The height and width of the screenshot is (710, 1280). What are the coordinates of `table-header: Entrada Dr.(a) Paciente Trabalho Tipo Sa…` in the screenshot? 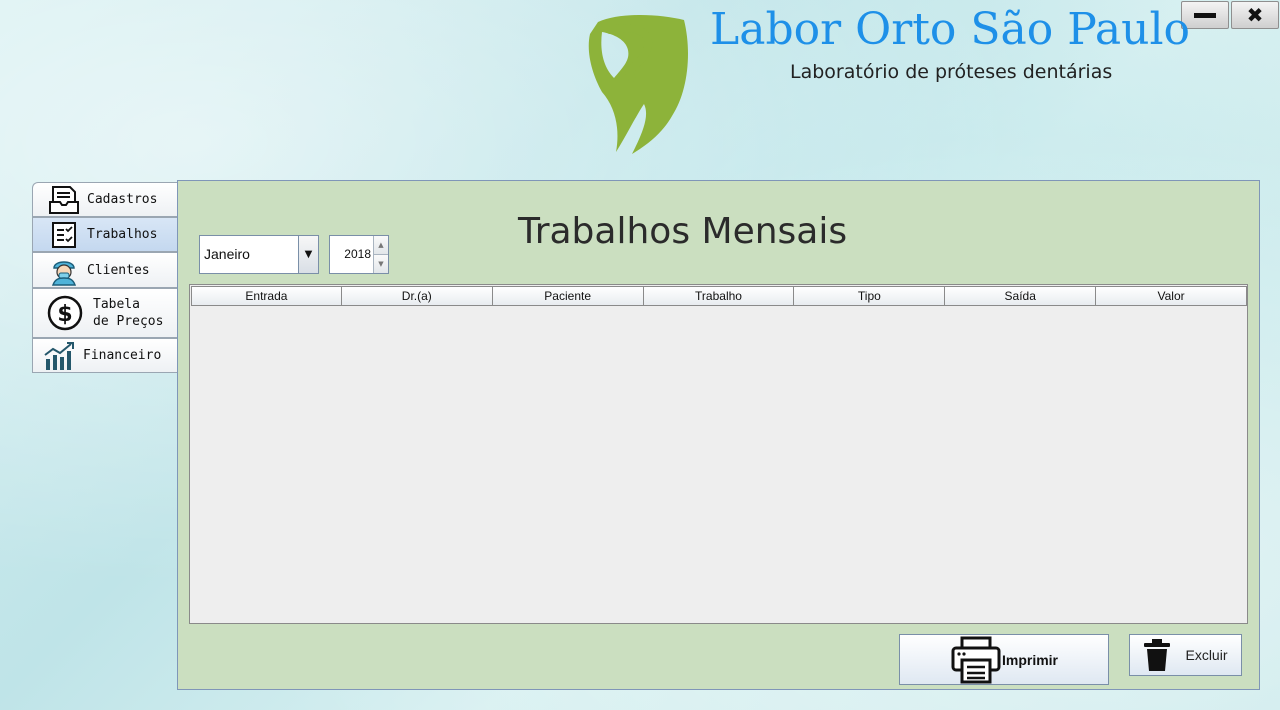 It's located at (719, 296).